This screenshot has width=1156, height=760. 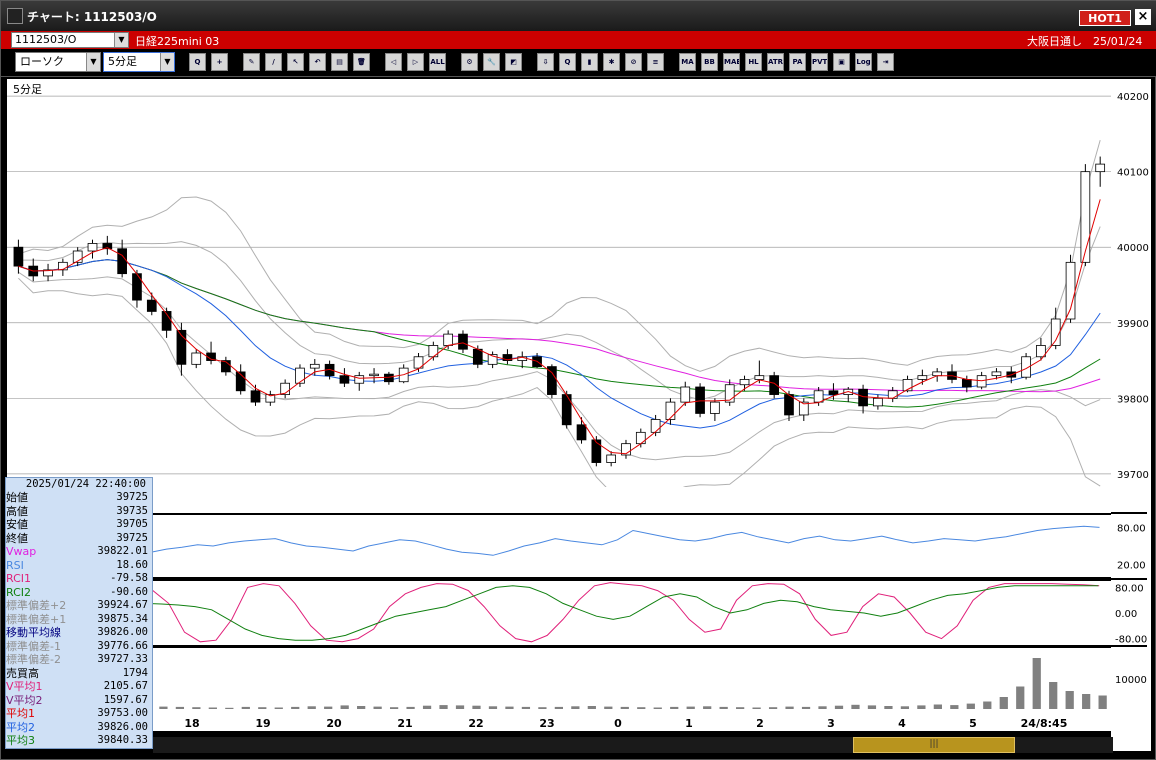 I want to click on cross-icon: ✱, so click(x=611, y=62).